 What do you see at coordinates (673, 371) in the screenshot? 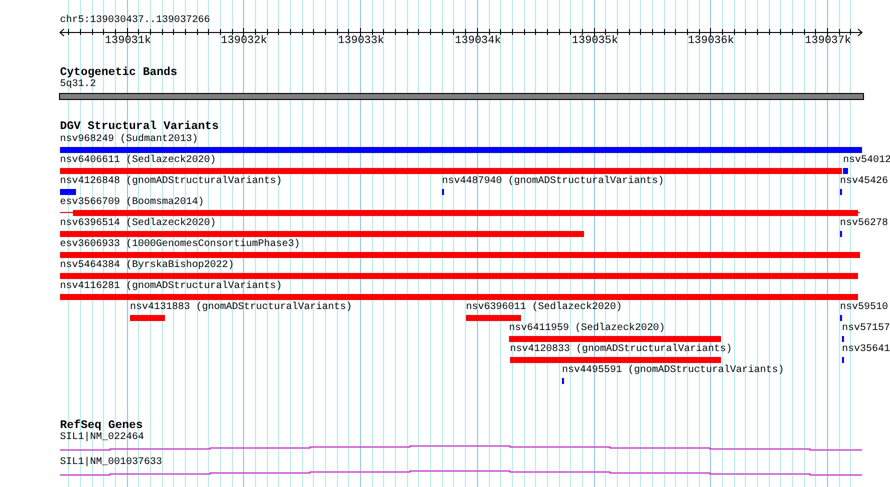
I see `variant-label: nsv4495591 (gnomADStructuralVariants)` at bounding box center [673, 371].